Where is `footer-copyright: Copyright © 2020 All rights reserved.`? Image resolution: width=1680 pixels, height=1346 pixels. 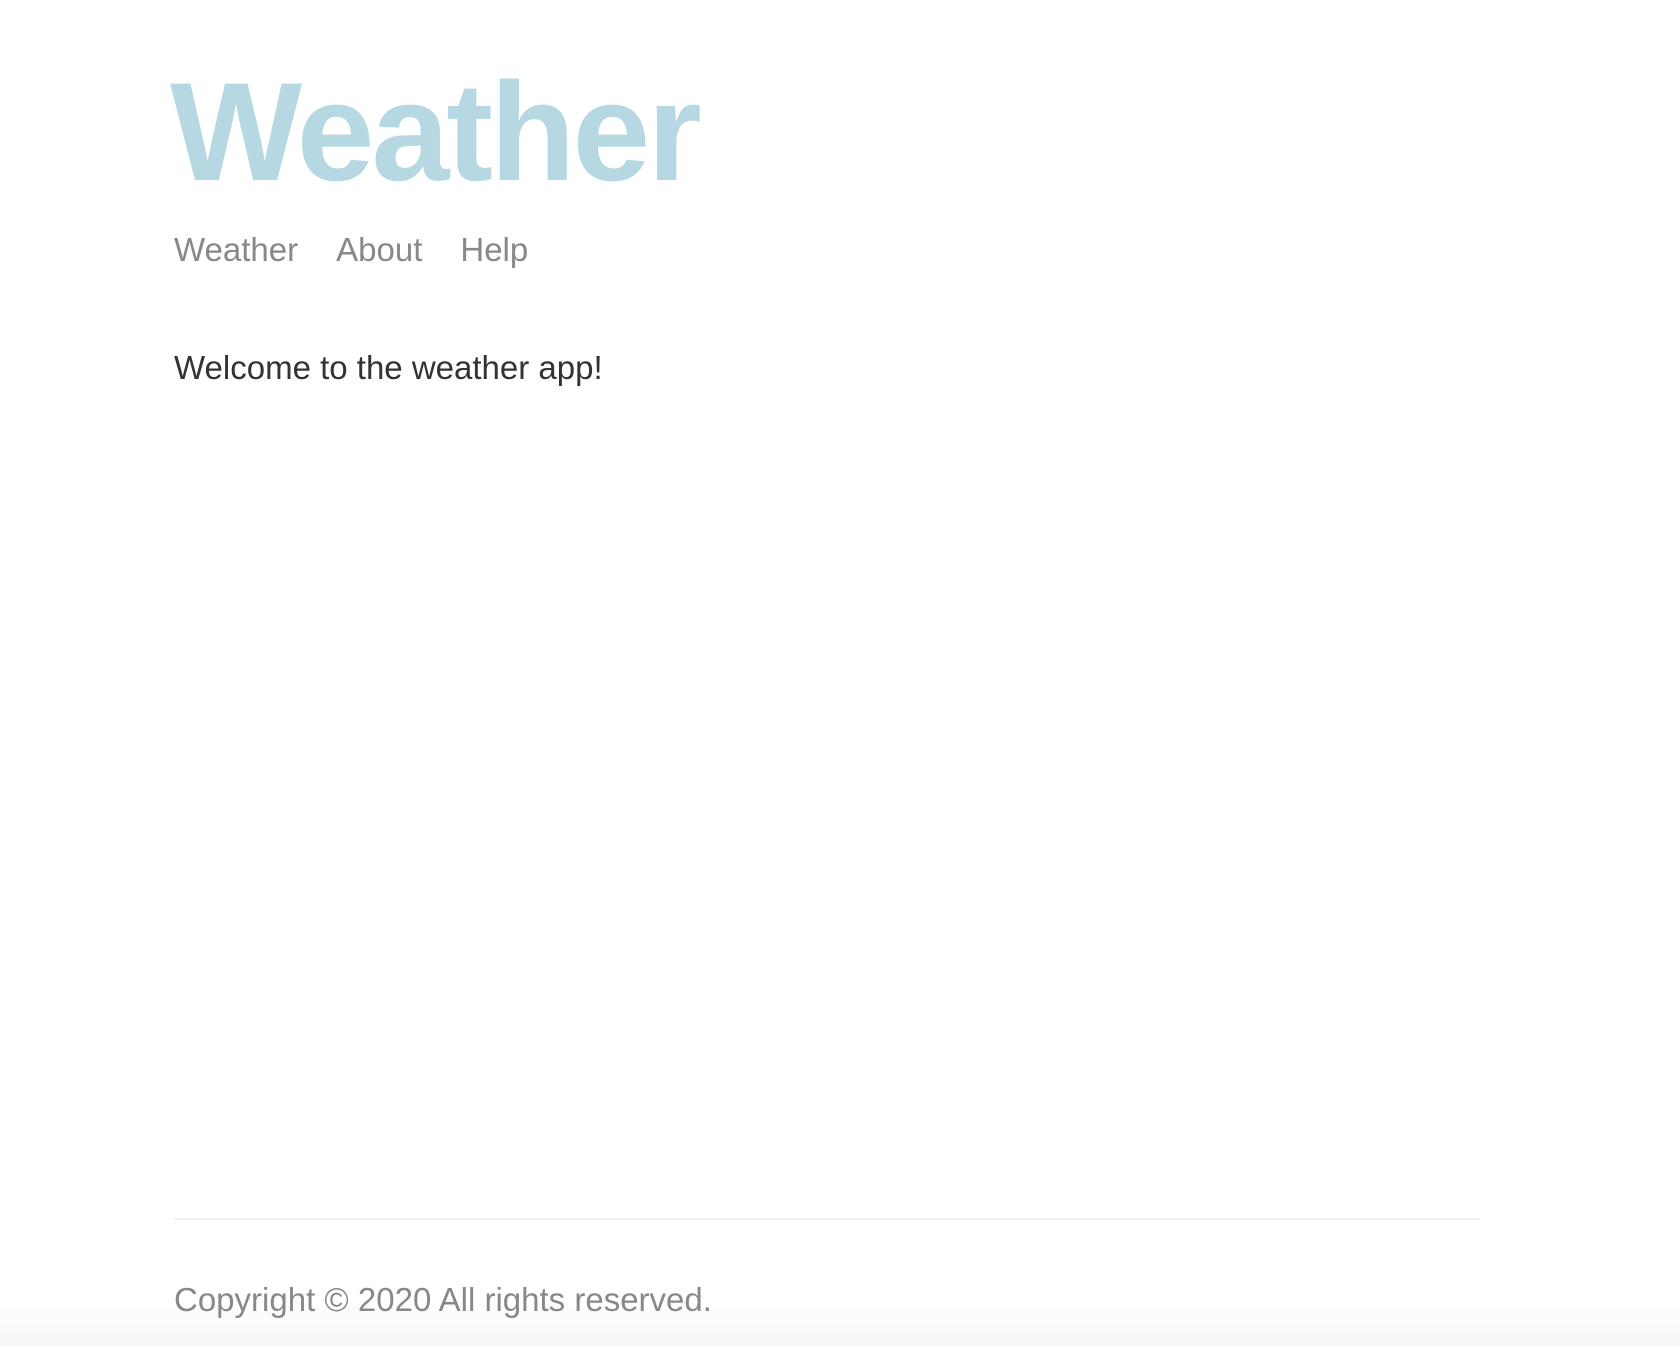
footer-copyright: Copyright © 2020 All rights reserved. is located at coordinates (443, 1299).